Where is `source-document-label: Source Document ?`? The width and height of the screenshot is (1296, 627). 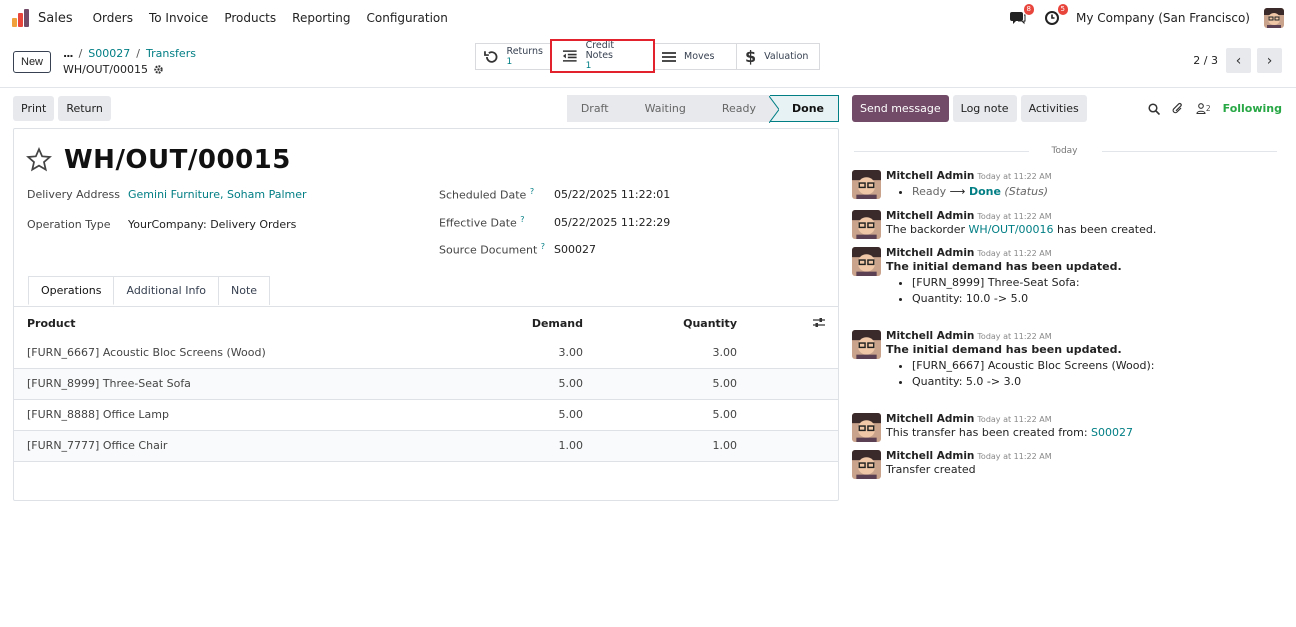
source-document-label: Source Document ? is located at coordinates (492, 249).